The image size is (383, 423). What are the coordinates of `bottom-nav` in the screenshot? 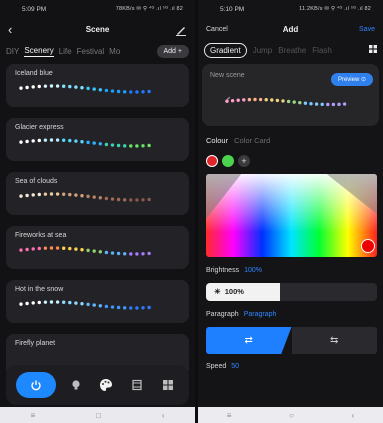 It's located at (97, 385).